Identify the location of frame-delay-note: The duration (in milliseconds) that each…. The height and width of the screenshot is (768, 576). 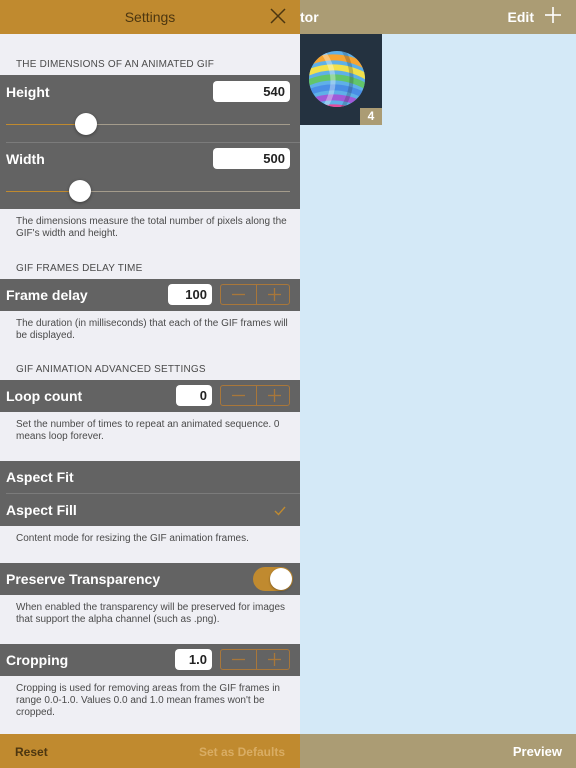
(152, 329).